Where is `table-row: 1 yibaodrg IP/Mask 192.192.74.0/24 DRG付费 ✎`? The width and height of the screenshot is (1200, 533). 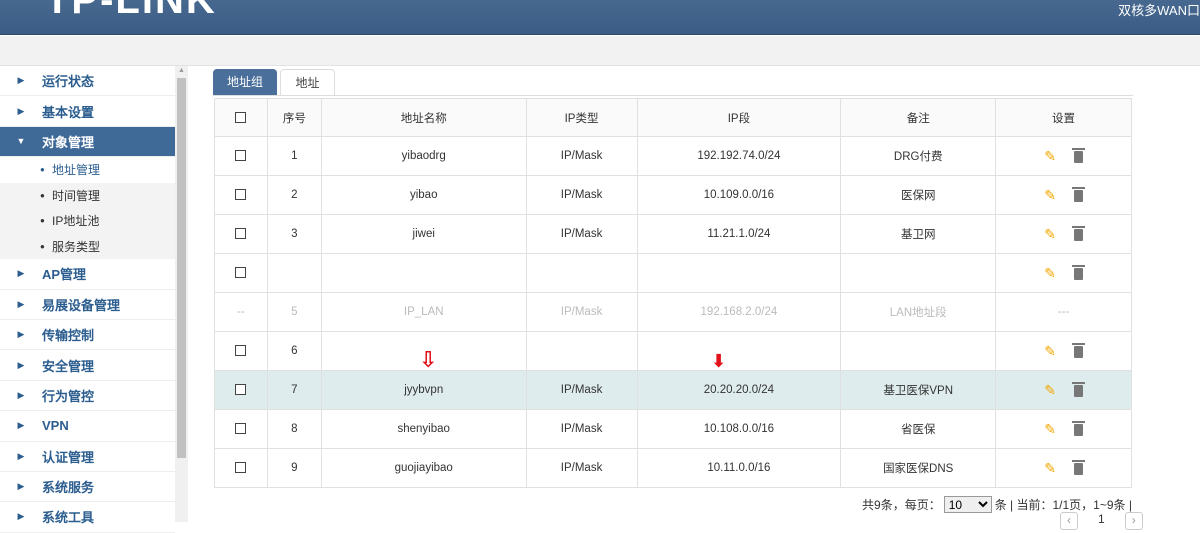
table-row: 1 yibaodrg IP/Mask 192.192.74.0/24 DRG付费 ✎ is located at coordinates (673, 156).